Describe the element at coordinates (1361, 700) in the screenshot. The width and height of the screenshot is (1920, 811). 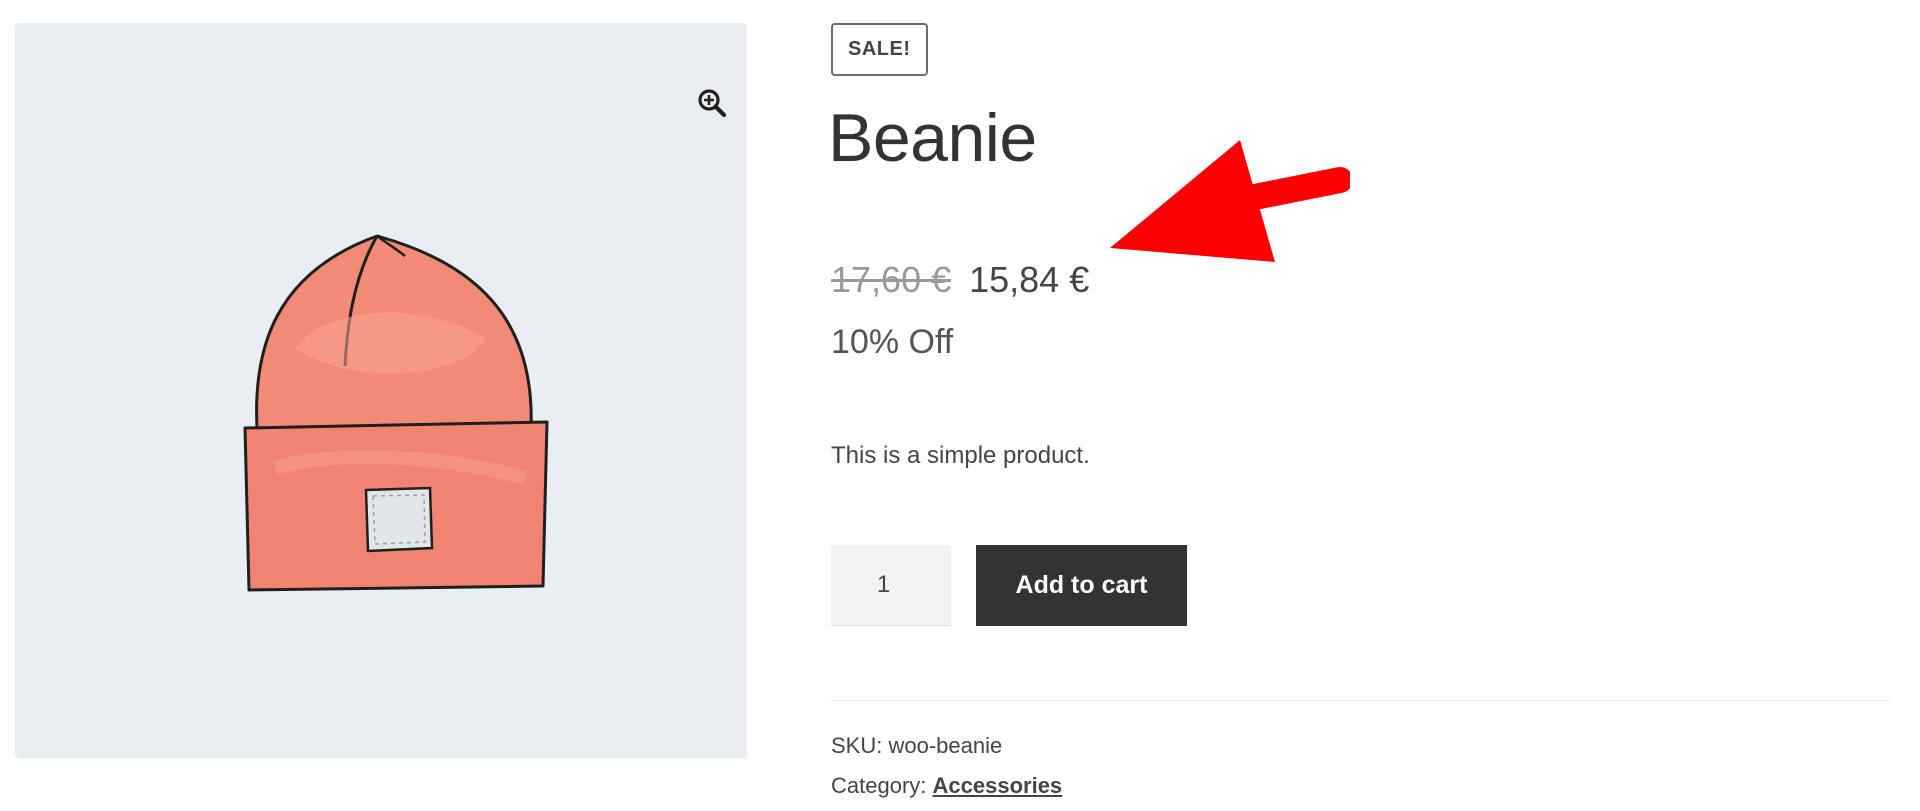
I see `meta-divider` at that location.